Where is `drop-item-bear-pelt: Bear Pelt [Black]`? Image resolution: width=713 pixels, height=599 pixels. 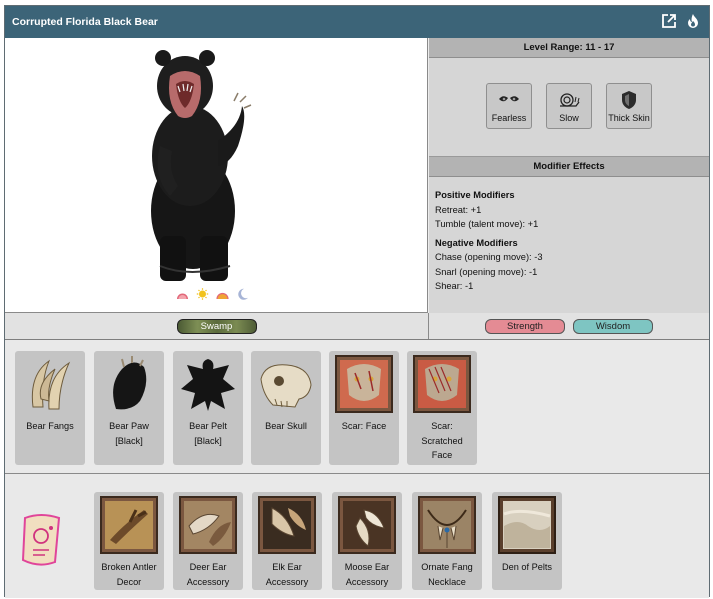 drop-item-bear-pelt: Bear Pelt [Black] is located at coordinates (208, 408).